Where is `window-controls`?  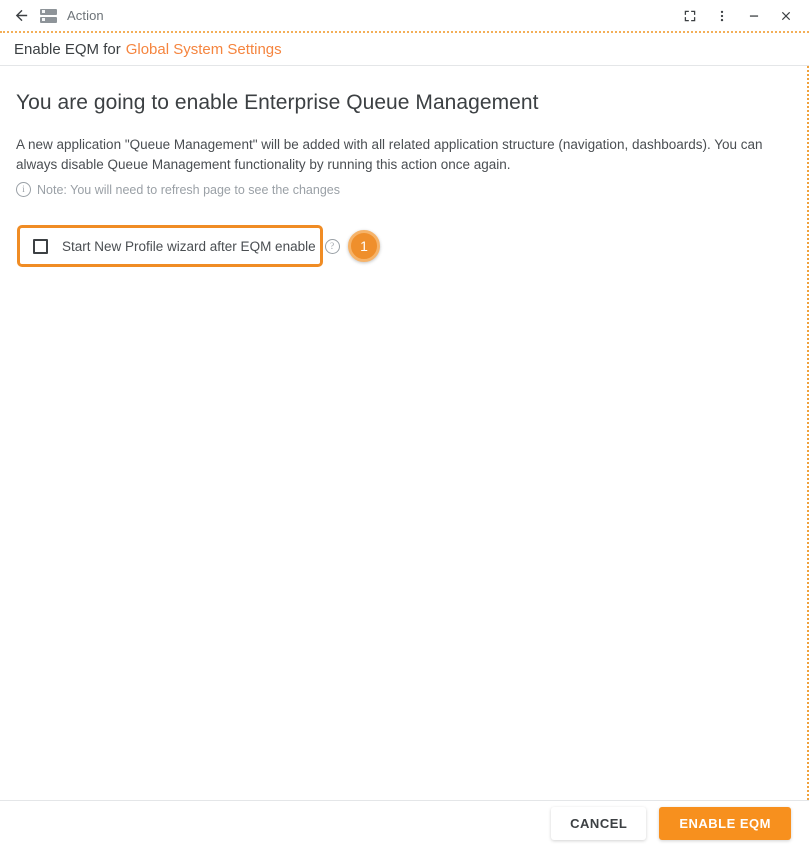
window-controls is located at coordinates (738, 16).